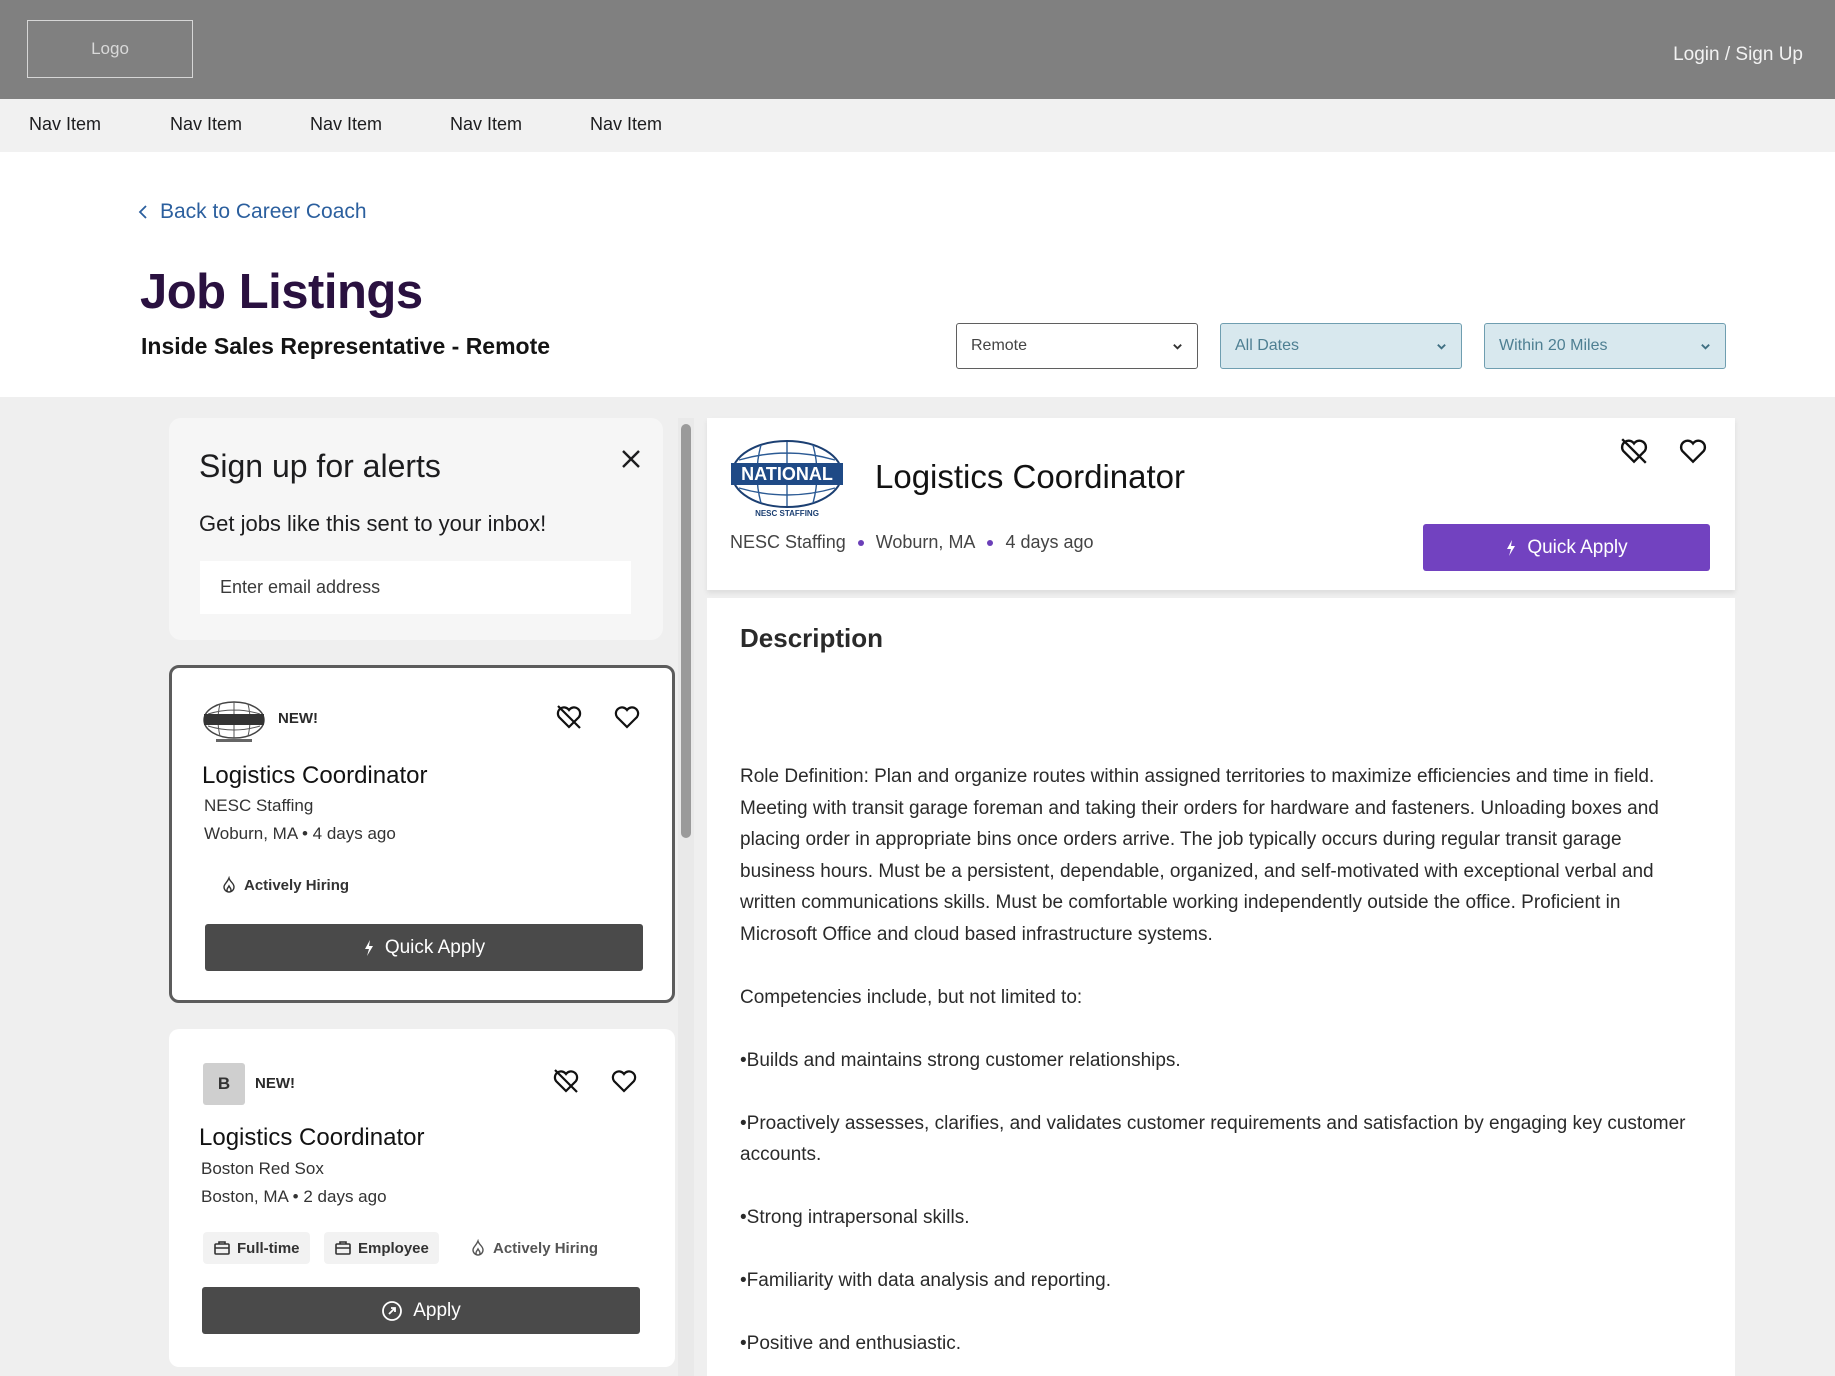  Describe the element at coordinates (354, 833) in the screenshot. I see `job-posted: 4 days ago` at that location.